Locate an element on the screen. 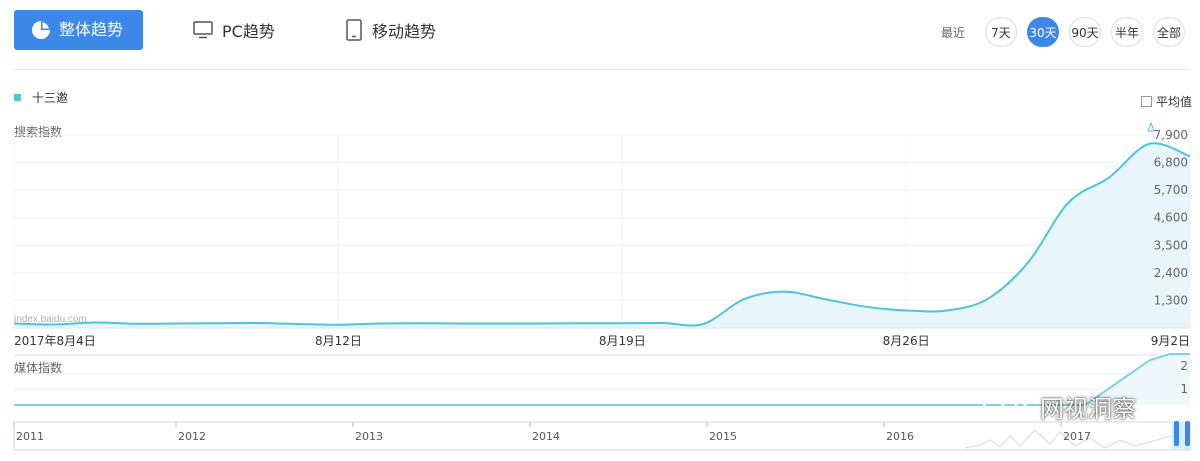 The height and width of the screenshot is (461, 1200). media-y-tick: 2 is located at coordinates (1184, 366).